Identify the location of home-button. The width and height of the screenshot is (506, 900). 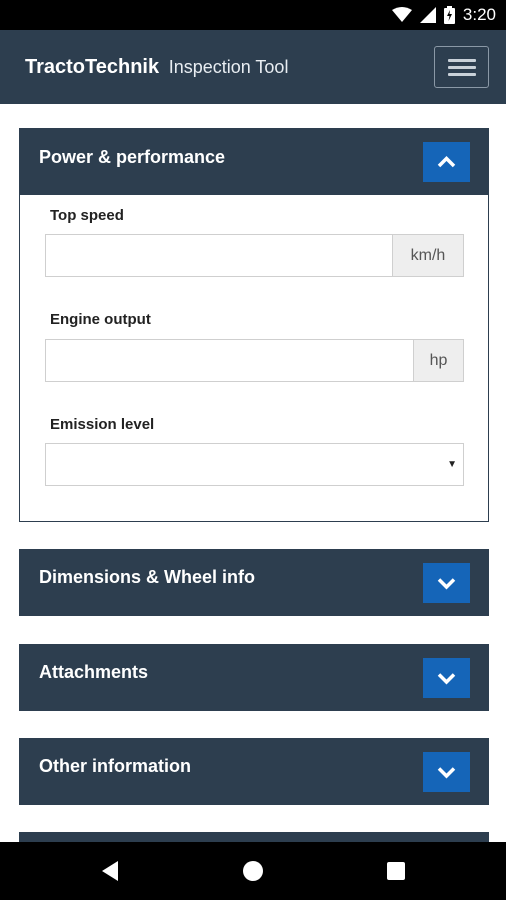
(253, 871).